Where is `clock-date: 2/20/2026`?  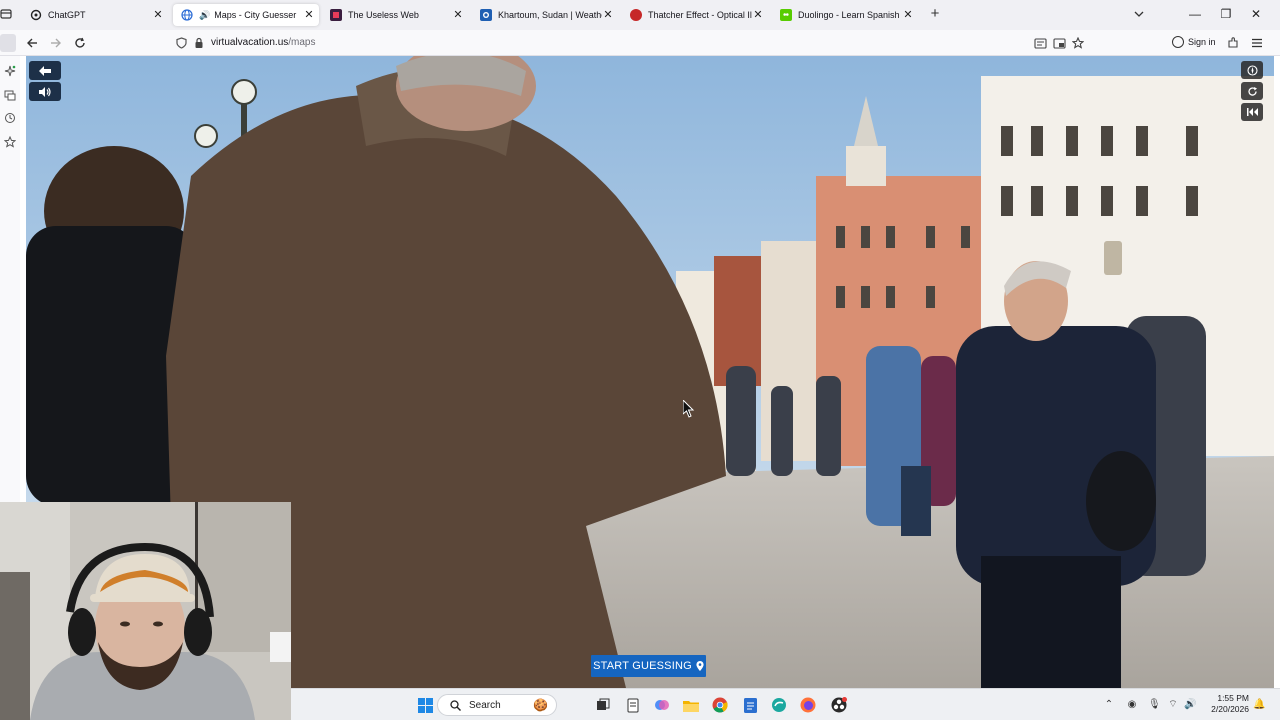
clock-date: 2/20/2026 is located at coordinates (1230, 709).